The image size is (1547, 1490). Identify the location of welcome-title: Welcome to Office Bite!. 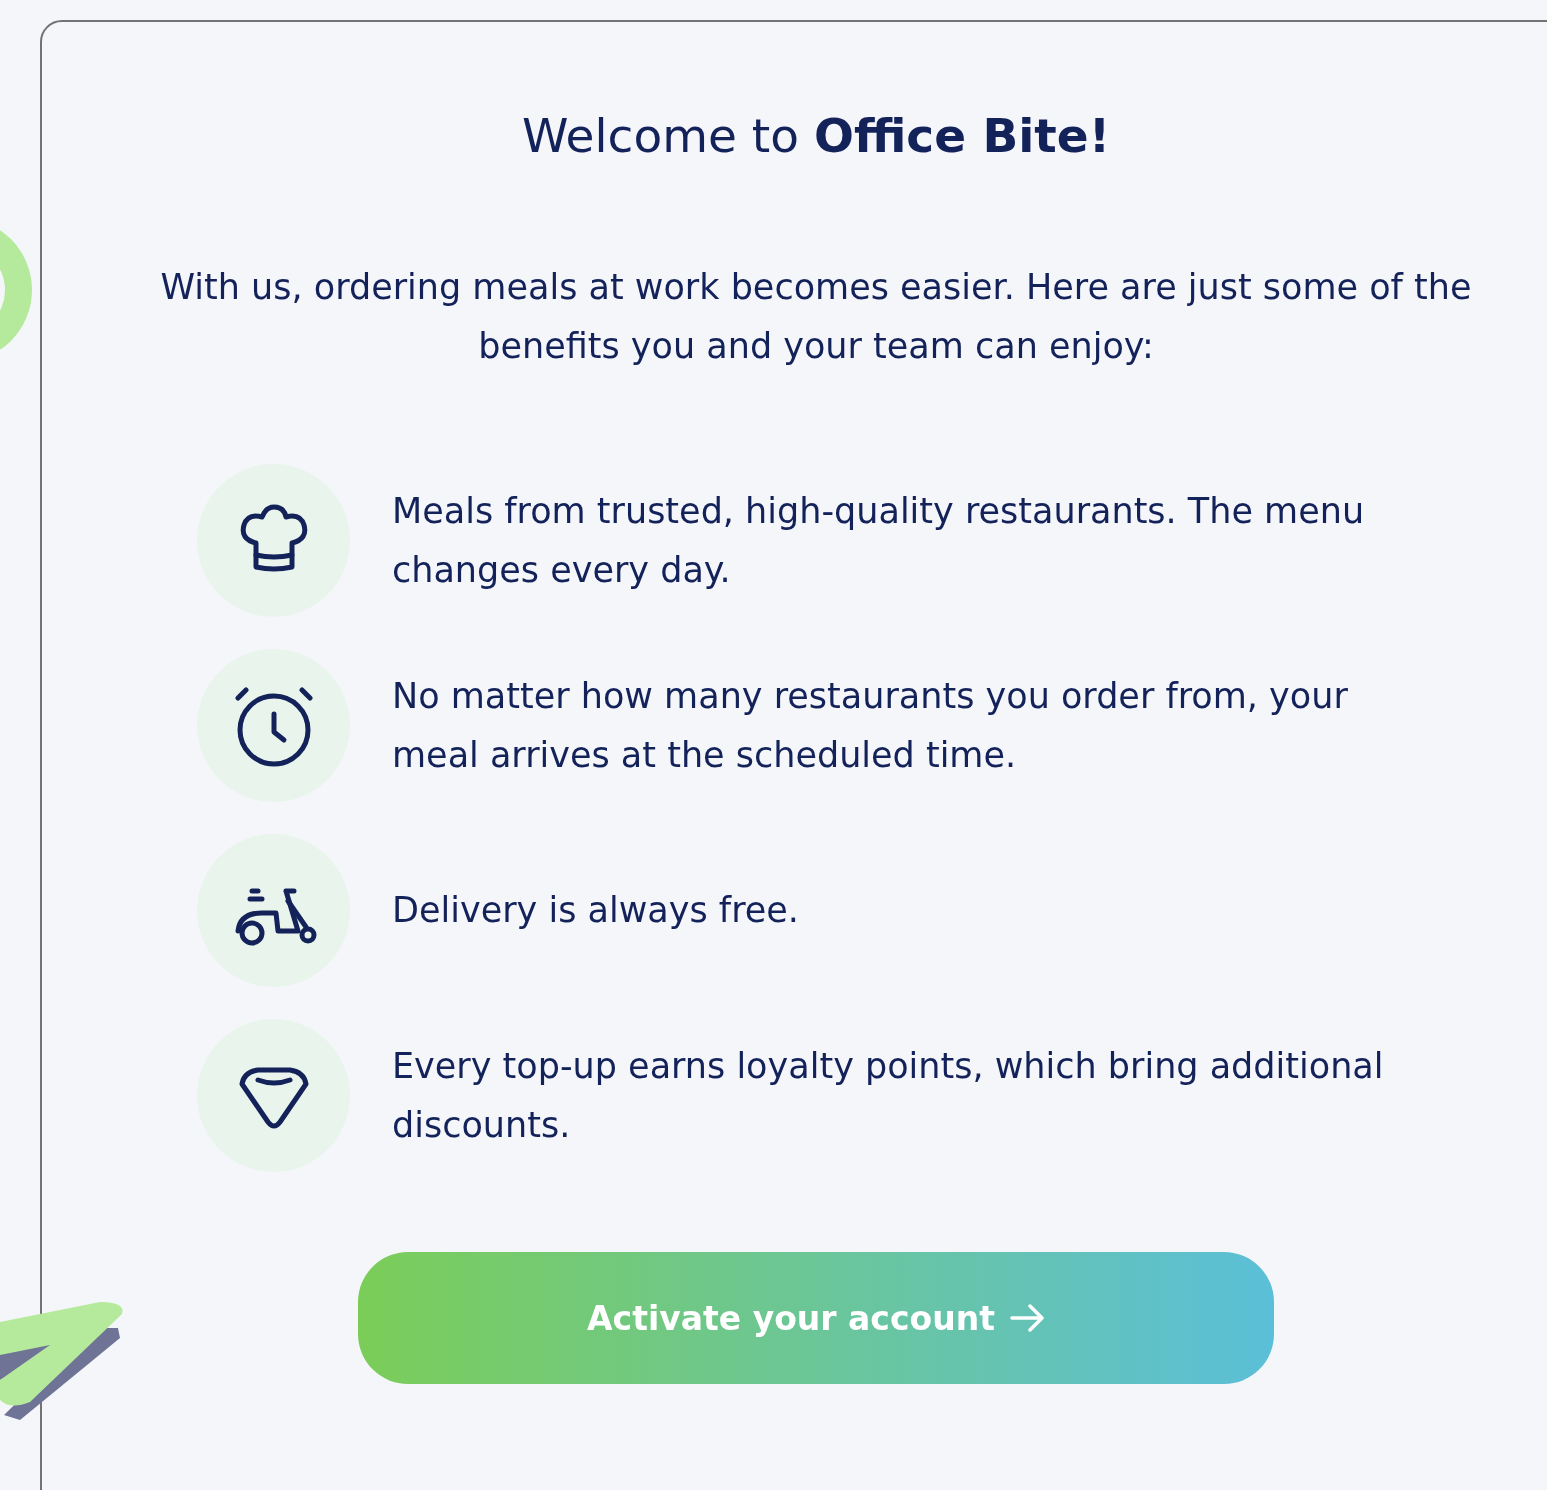
(816, 136).